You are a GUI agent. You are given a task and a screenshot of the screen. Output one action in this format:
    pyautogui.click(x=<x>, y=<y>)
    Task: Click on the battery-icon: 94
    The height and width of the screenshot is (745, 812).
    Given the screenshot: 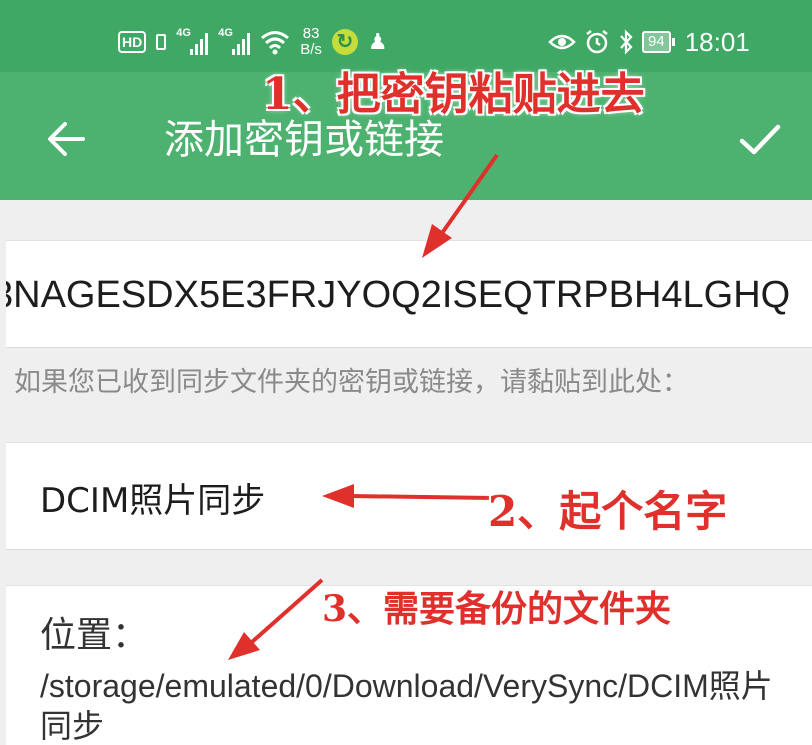 What is the action you would take?
    pyautogui.click(x=658, y=42)
    